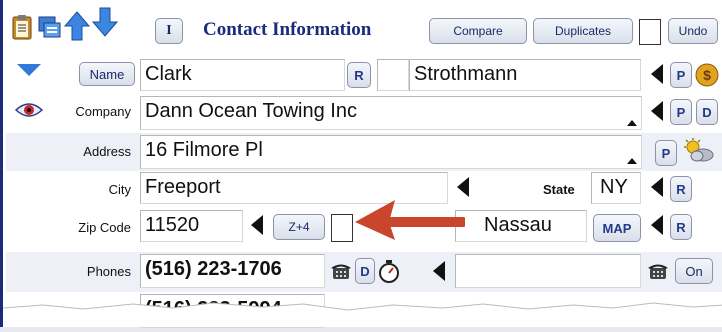 The image size is (722, 332). What do you see at coordinates (657, 74) in the screenshot?
I see `name-dropdown-arrow` at bounding box center [657, 74].